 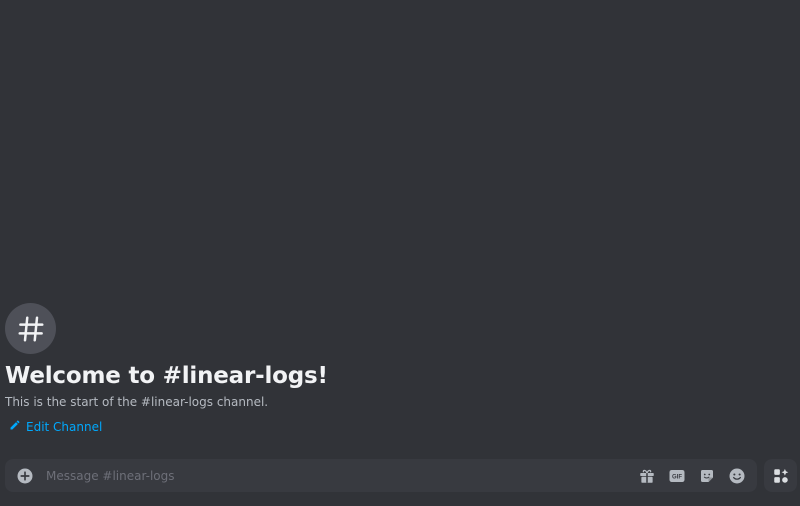 What do you see at coordinates (737, 476) in the screenshot?
I see `emoji-icon` at bounding box center [737, 476].